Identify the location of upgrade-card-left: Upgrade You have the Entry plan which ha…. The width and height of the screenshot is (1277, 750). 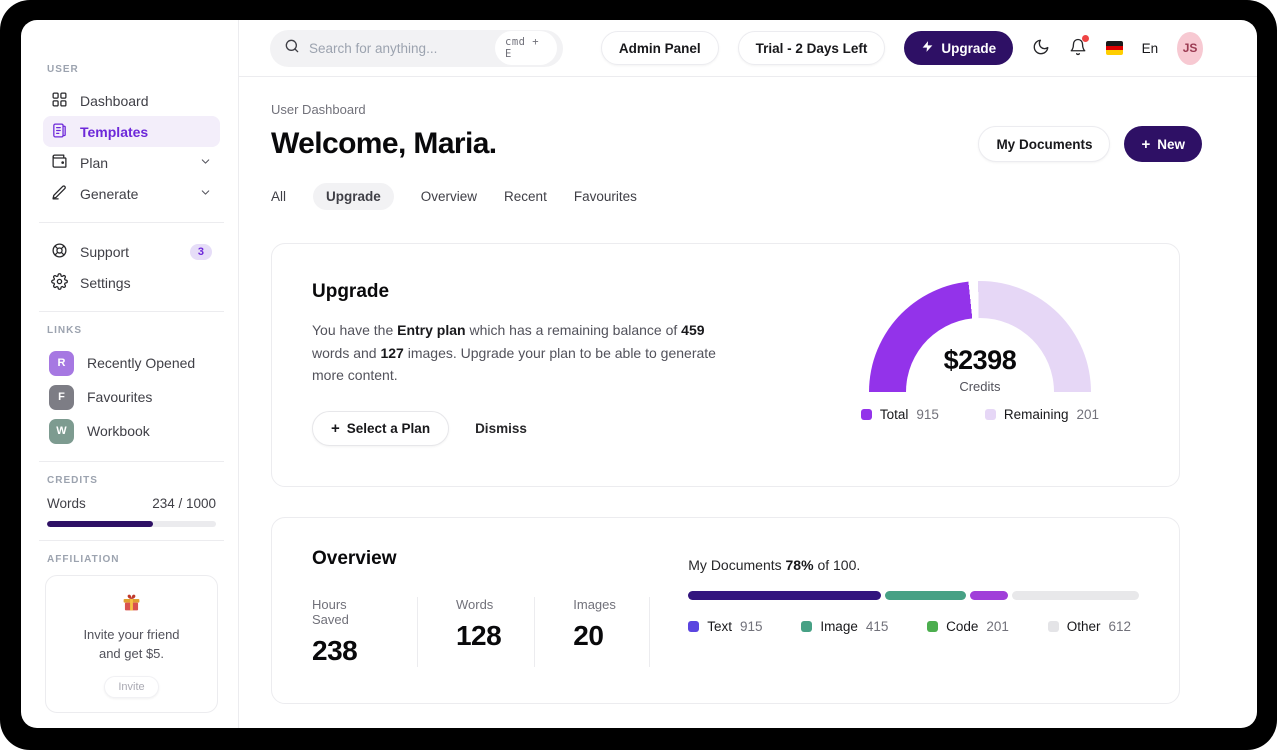
(516, 364).